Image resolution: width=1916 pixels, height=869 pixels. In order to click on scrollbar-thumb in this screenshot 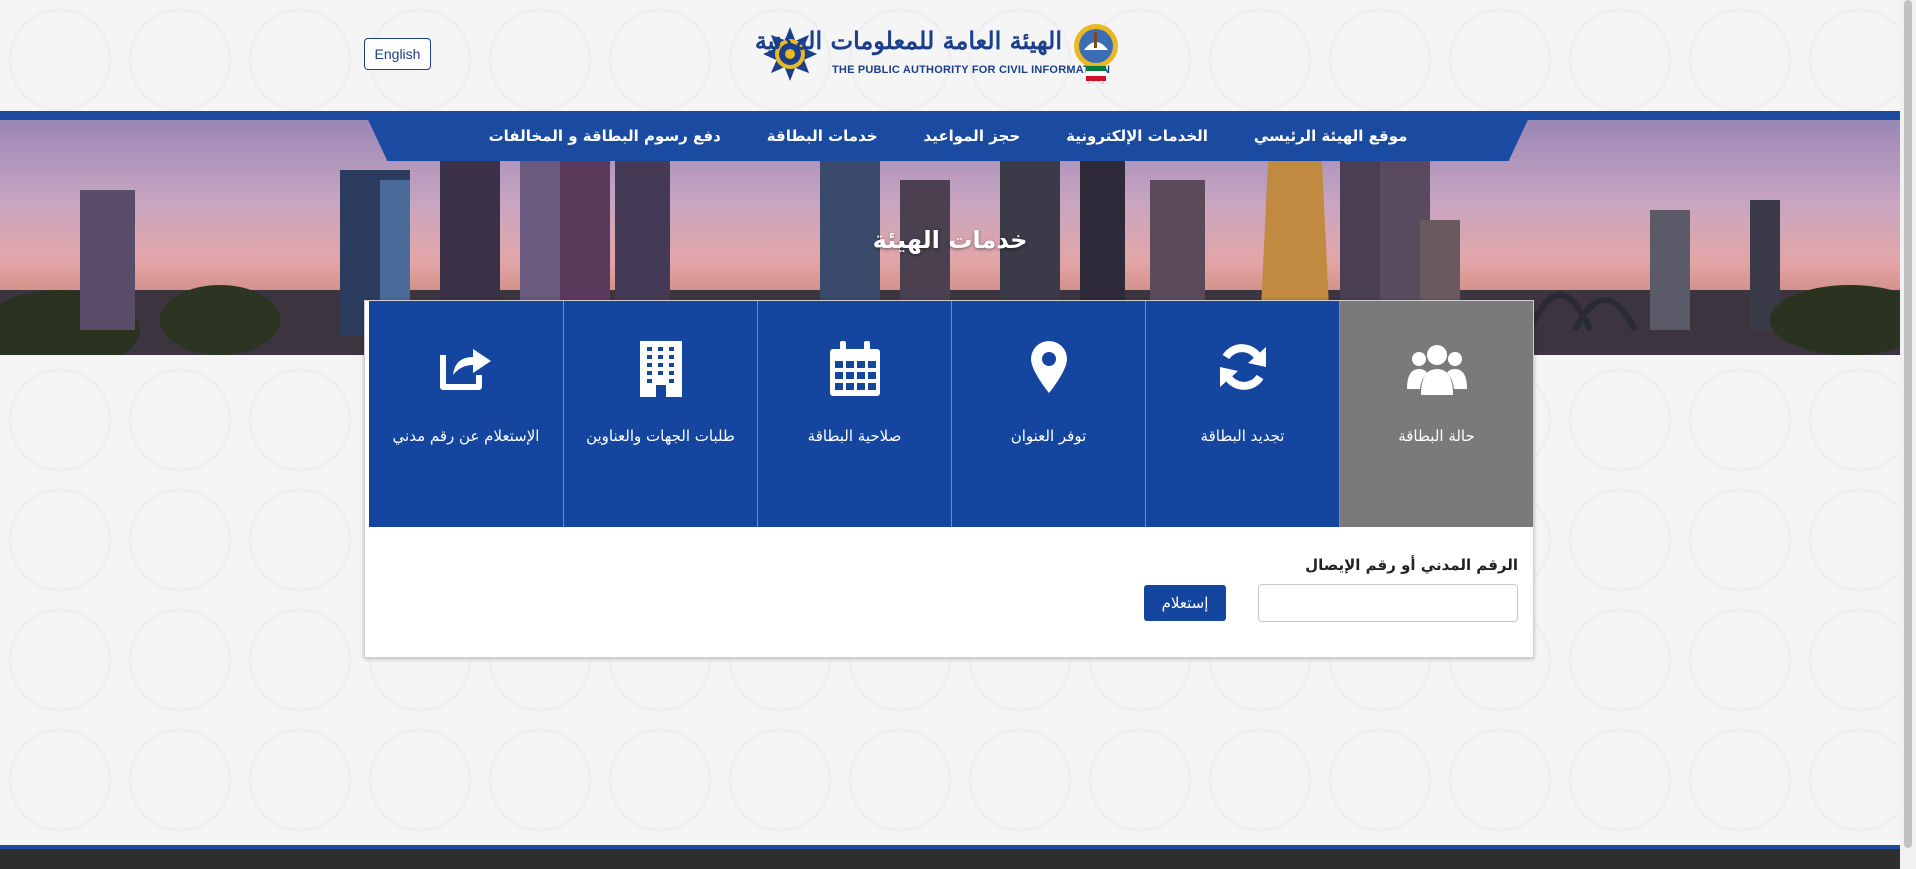, I will do `click(1908, 424)`.